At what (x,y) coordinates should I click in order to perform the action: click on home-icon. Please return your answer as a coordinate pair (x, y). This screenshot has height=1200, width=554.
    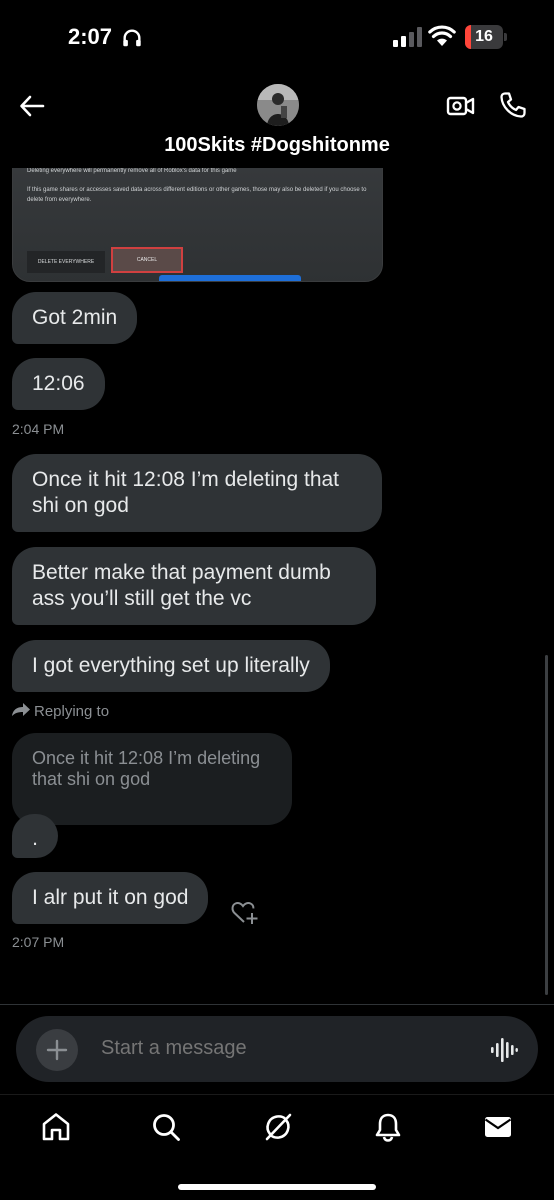
    Looking at the image, I should click on (56, 1127).